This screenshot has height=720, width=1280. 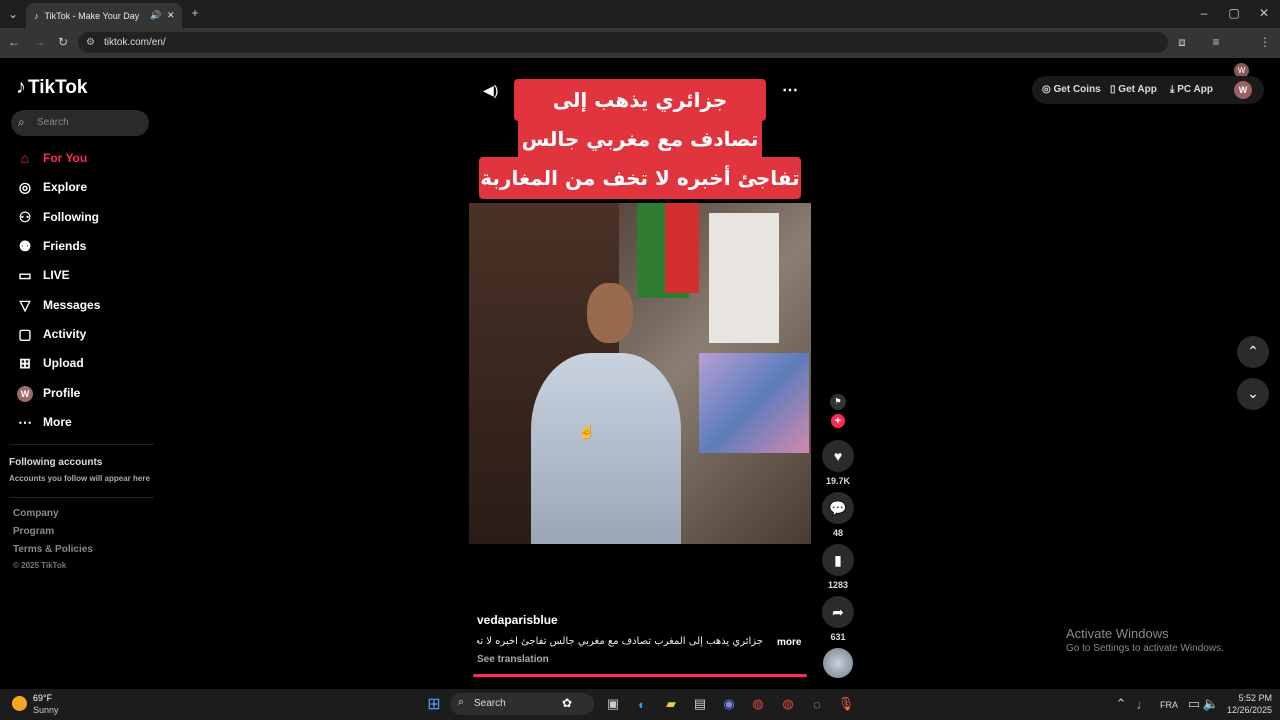 I want to click on caption-line-1: جزائري يذهب إلى المغرب, so click(x=640, y=116).